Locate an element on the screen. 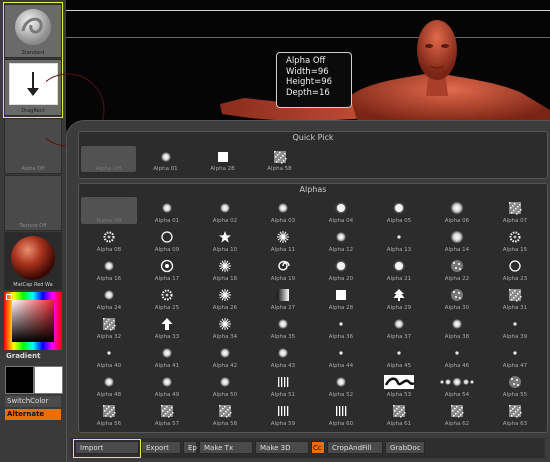 The width and height of the screenshot is (550, 462). alpha-cell-alpha-41: Alpha 41 is located at coordinates (167, 355).